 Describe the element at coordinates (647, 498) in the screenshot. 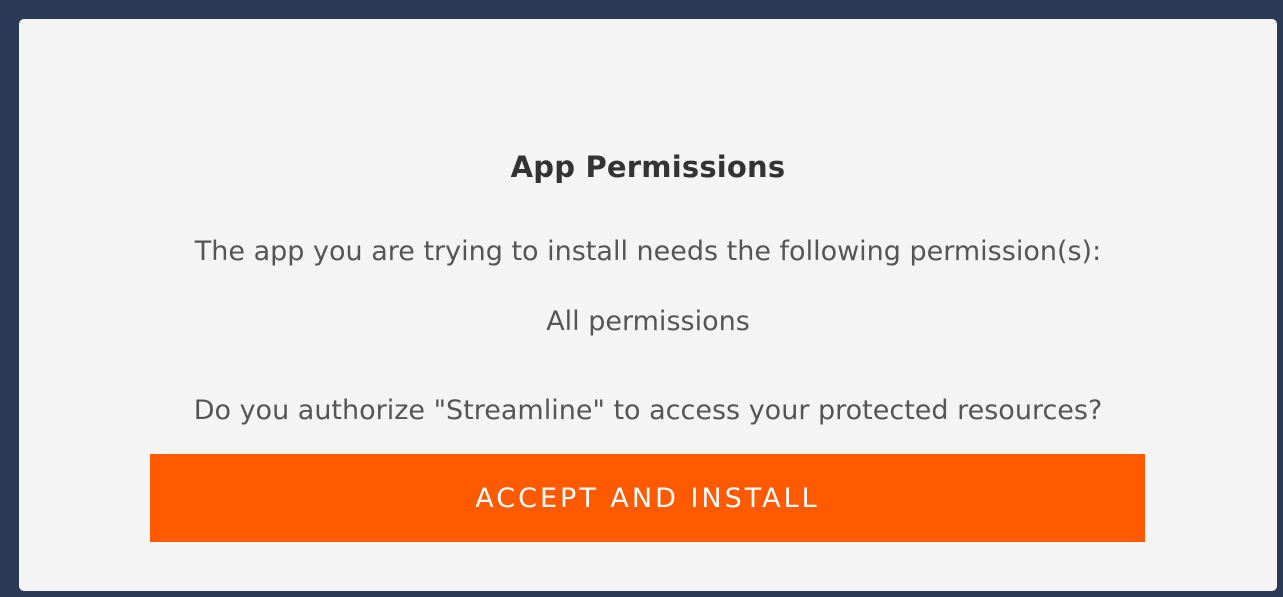

I see `accept-and-install-button: ACCEPT AND INSTALL` at that location.